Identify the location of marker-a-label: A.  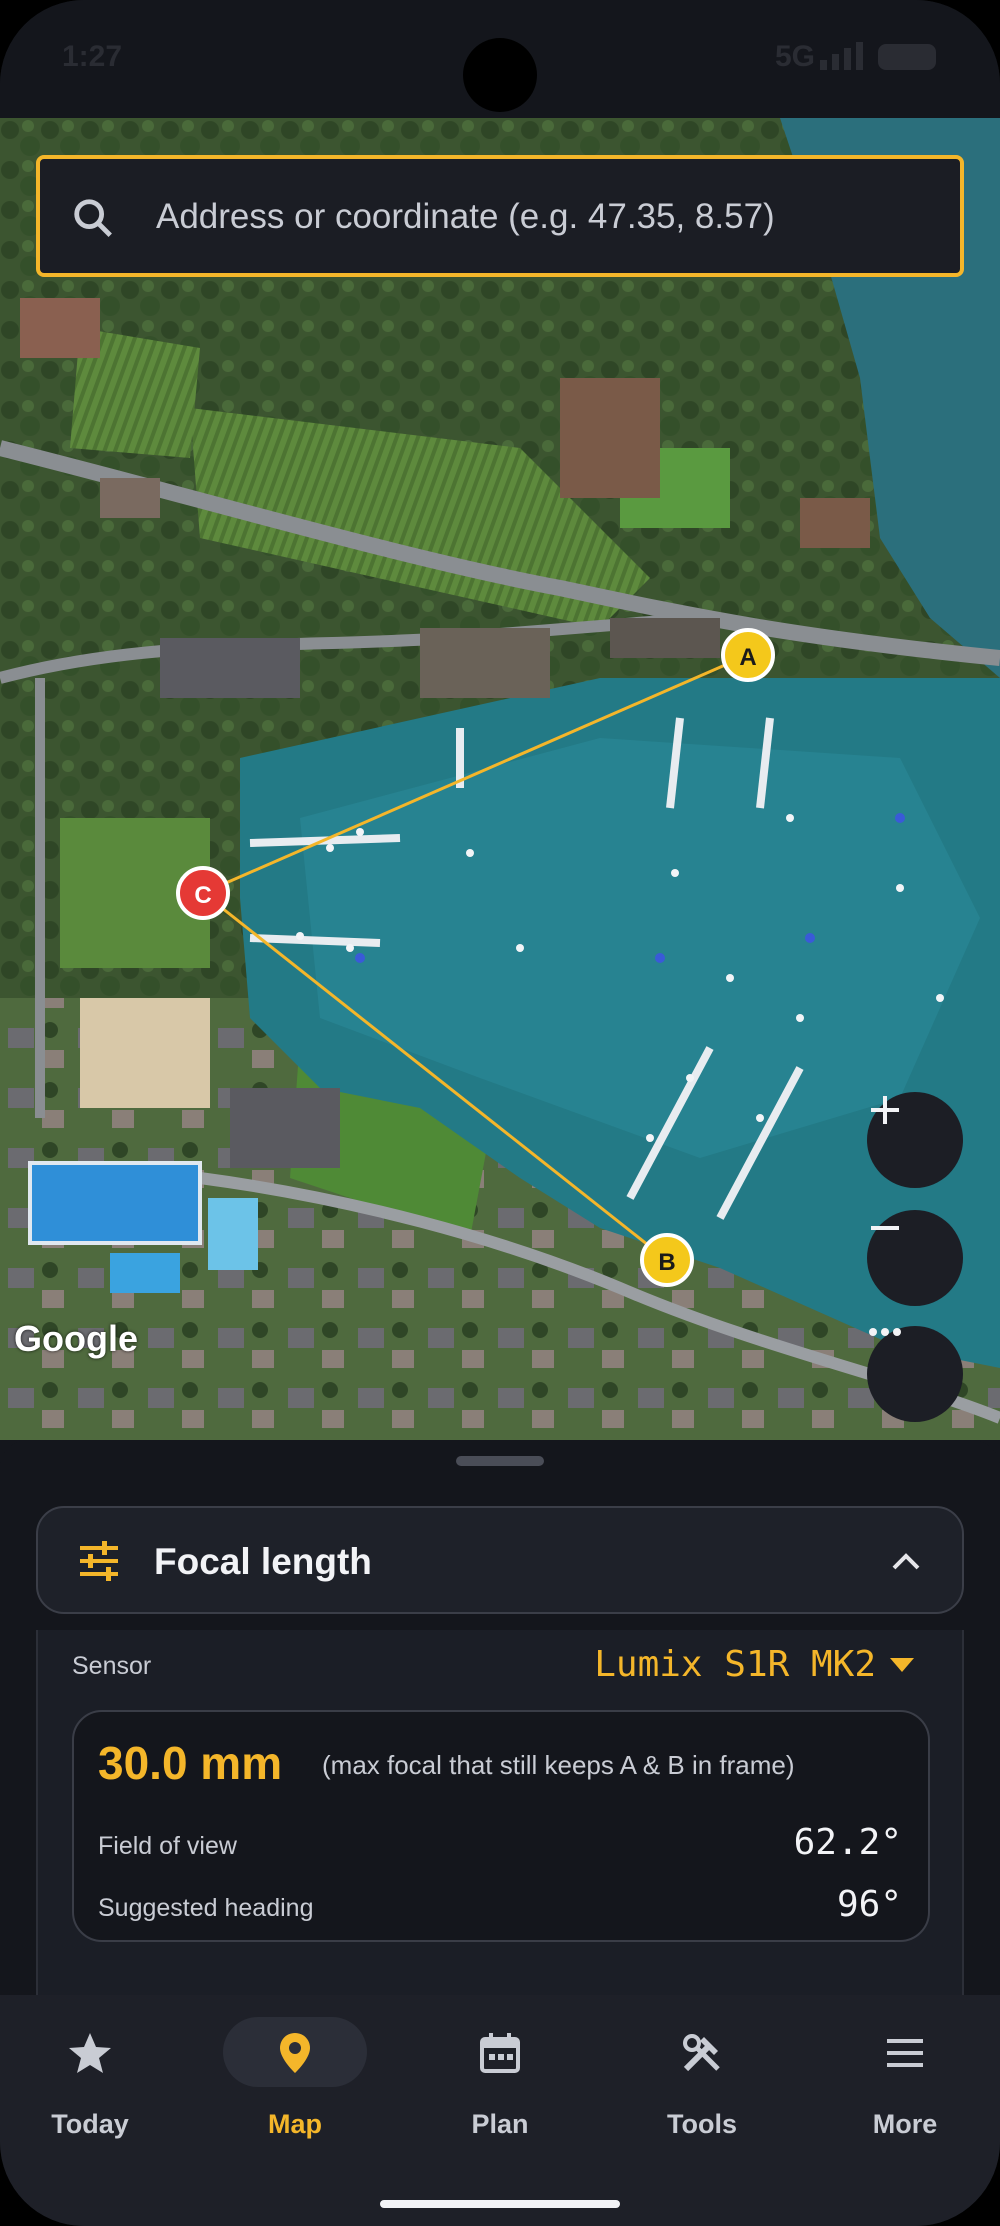
(747, 657).